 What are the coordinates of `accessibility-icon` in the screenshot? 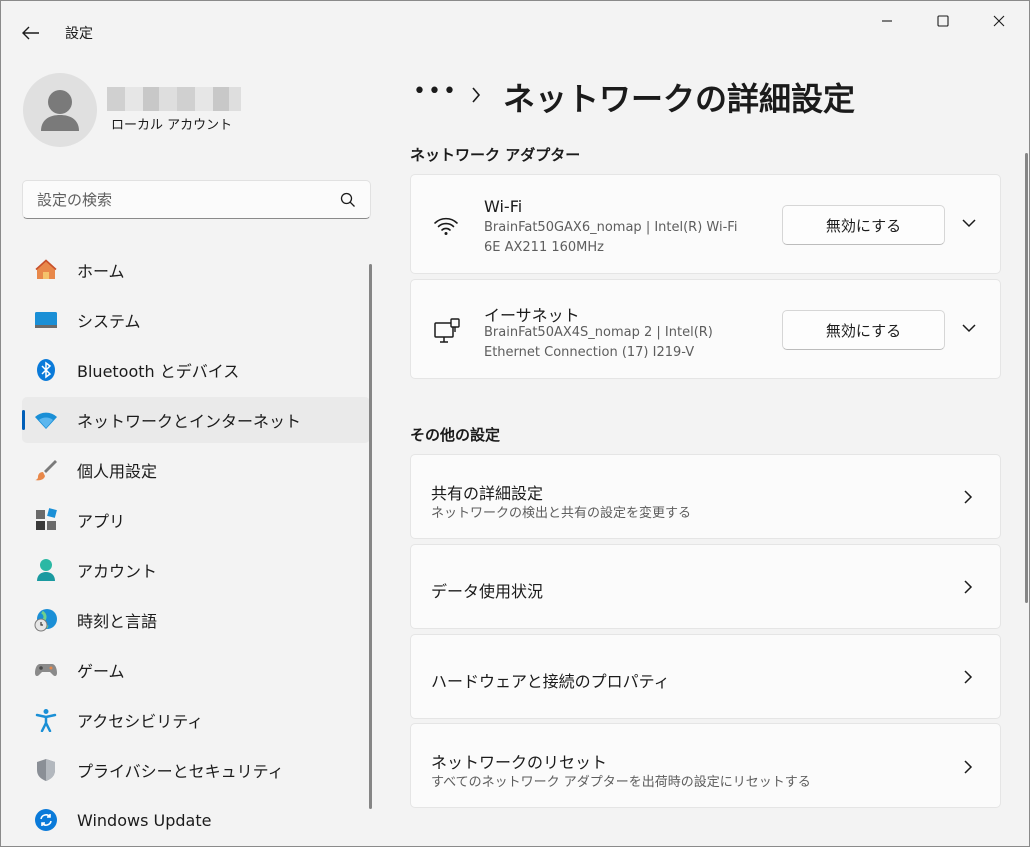 It's located at (46, 720).